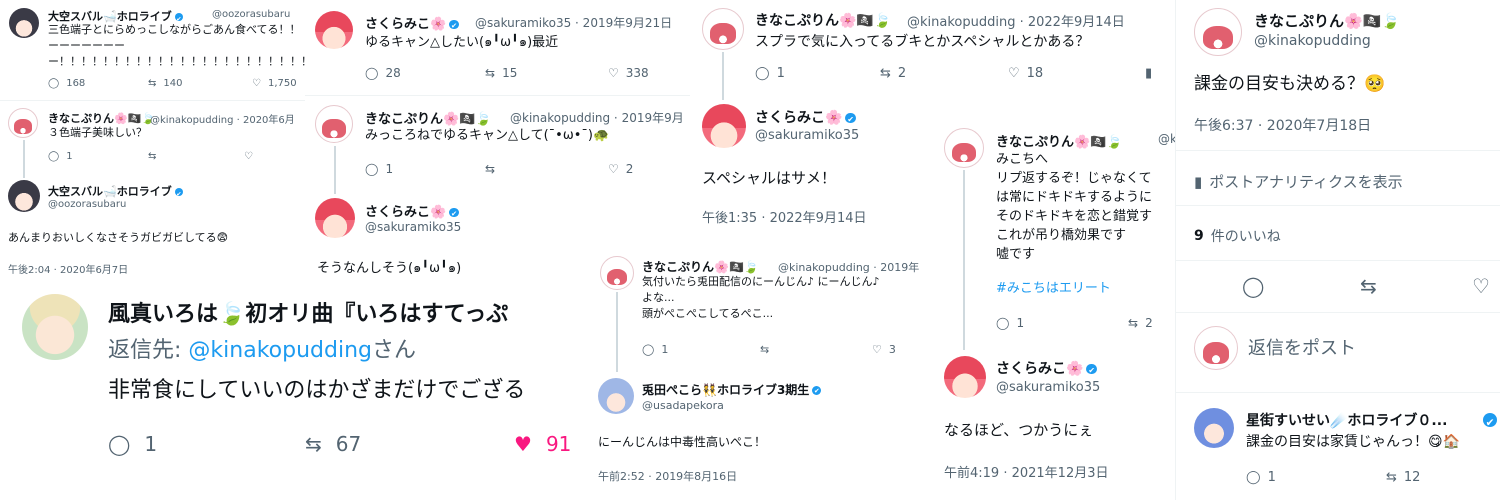 This screenshot has height=500, width=1500. What do you see at coordinates (1019, 430) in the screenshot?
I see `tweet-text: なるほど、つかうにぇ` at bounding box center [1019, 430].